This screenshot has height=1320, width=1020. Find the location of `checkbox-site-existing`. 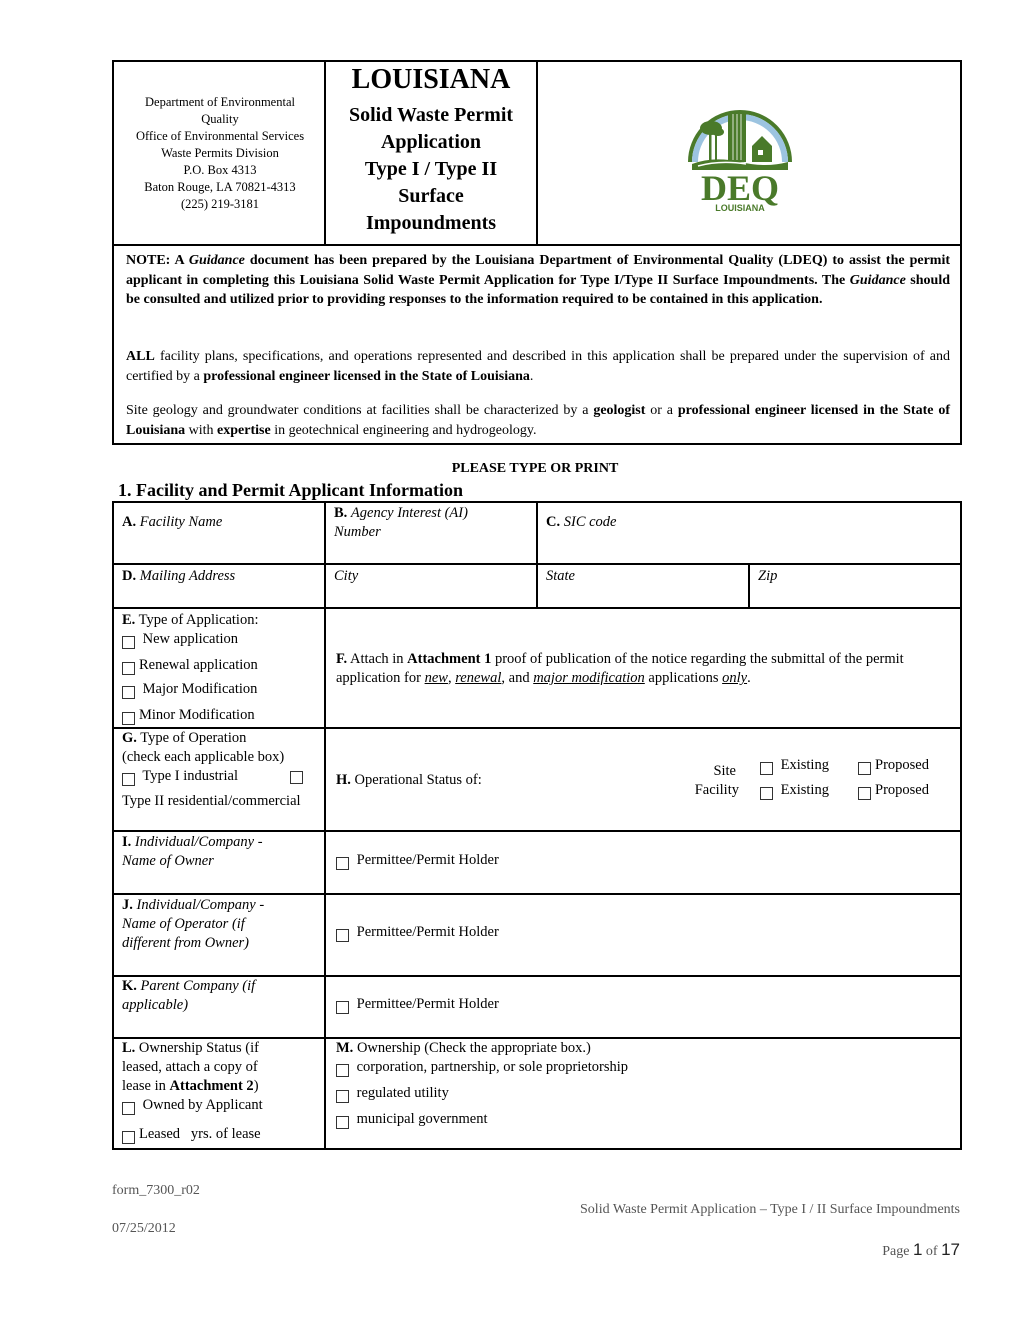

checkbox-site-existing is located at coordinates (766, 769).